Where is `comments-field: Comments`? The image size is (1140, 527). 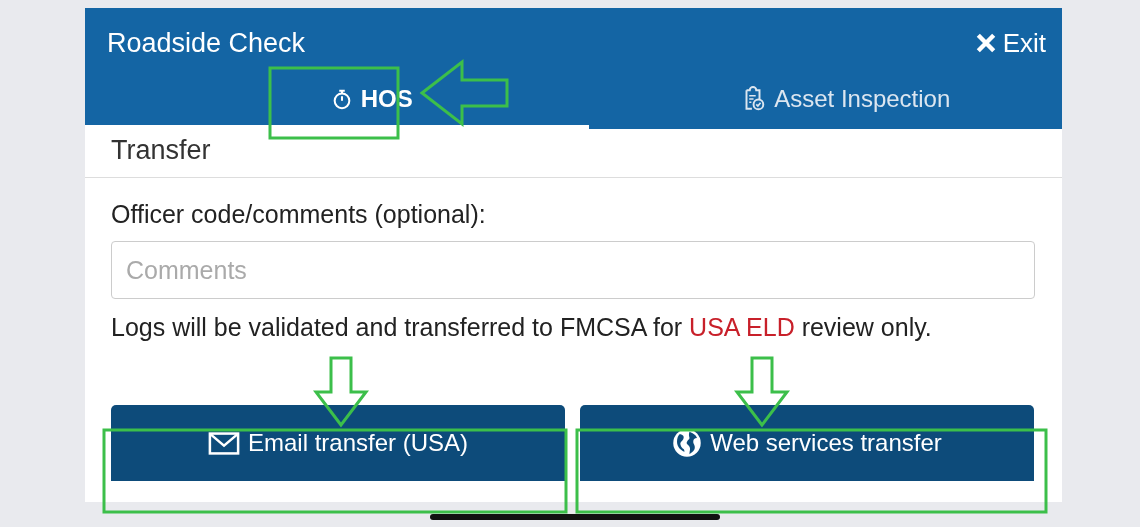
comments-field: Comments is located at coordinates (573, 270).